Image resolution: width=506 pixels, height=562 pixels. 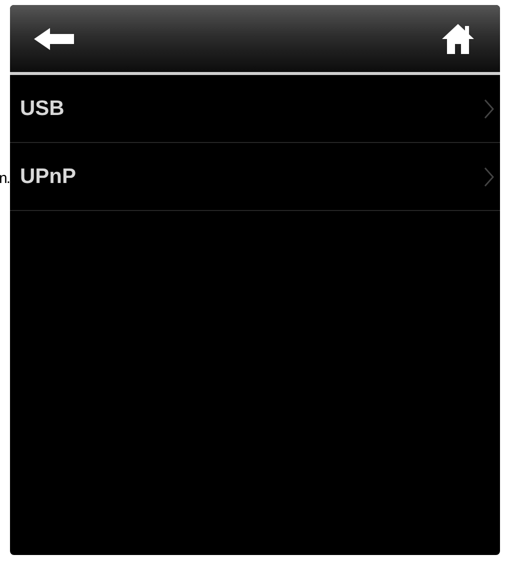 I want to click on home-icon, so click(x=458, y=38).